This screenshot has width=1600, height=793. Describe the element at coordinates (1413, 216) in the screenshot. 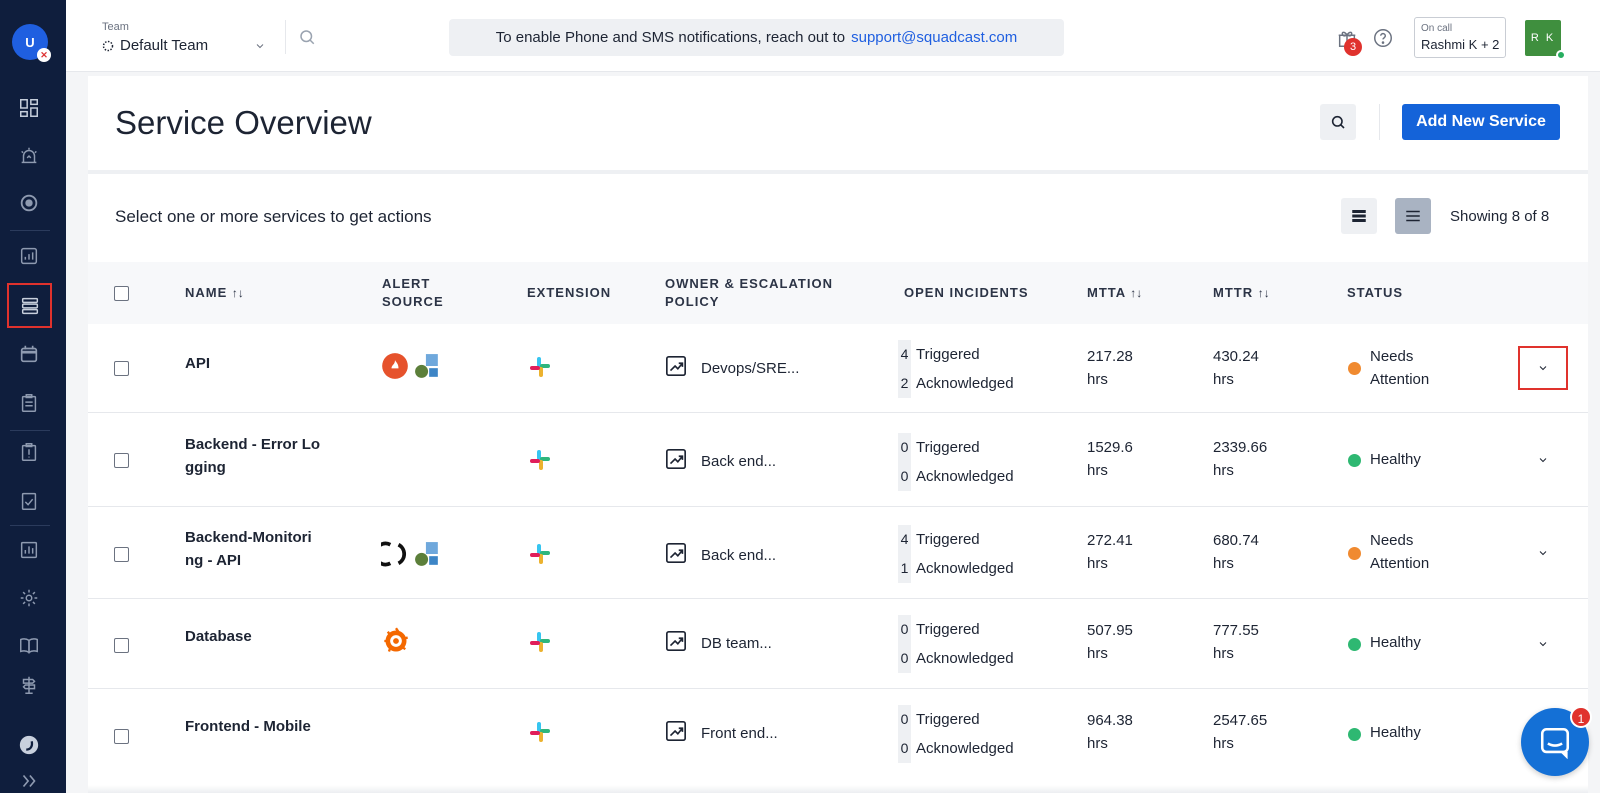

I see `list-view-button` at that location.